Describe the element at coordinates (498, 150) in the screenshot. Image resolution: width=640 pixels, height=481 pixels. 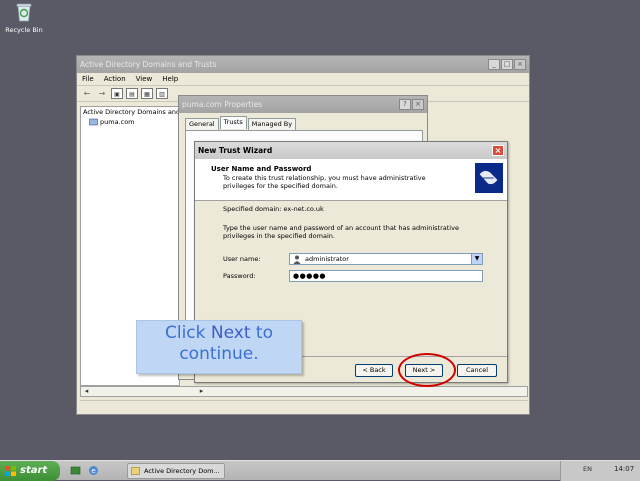
I see `wizard-close-button: ×` at that location.